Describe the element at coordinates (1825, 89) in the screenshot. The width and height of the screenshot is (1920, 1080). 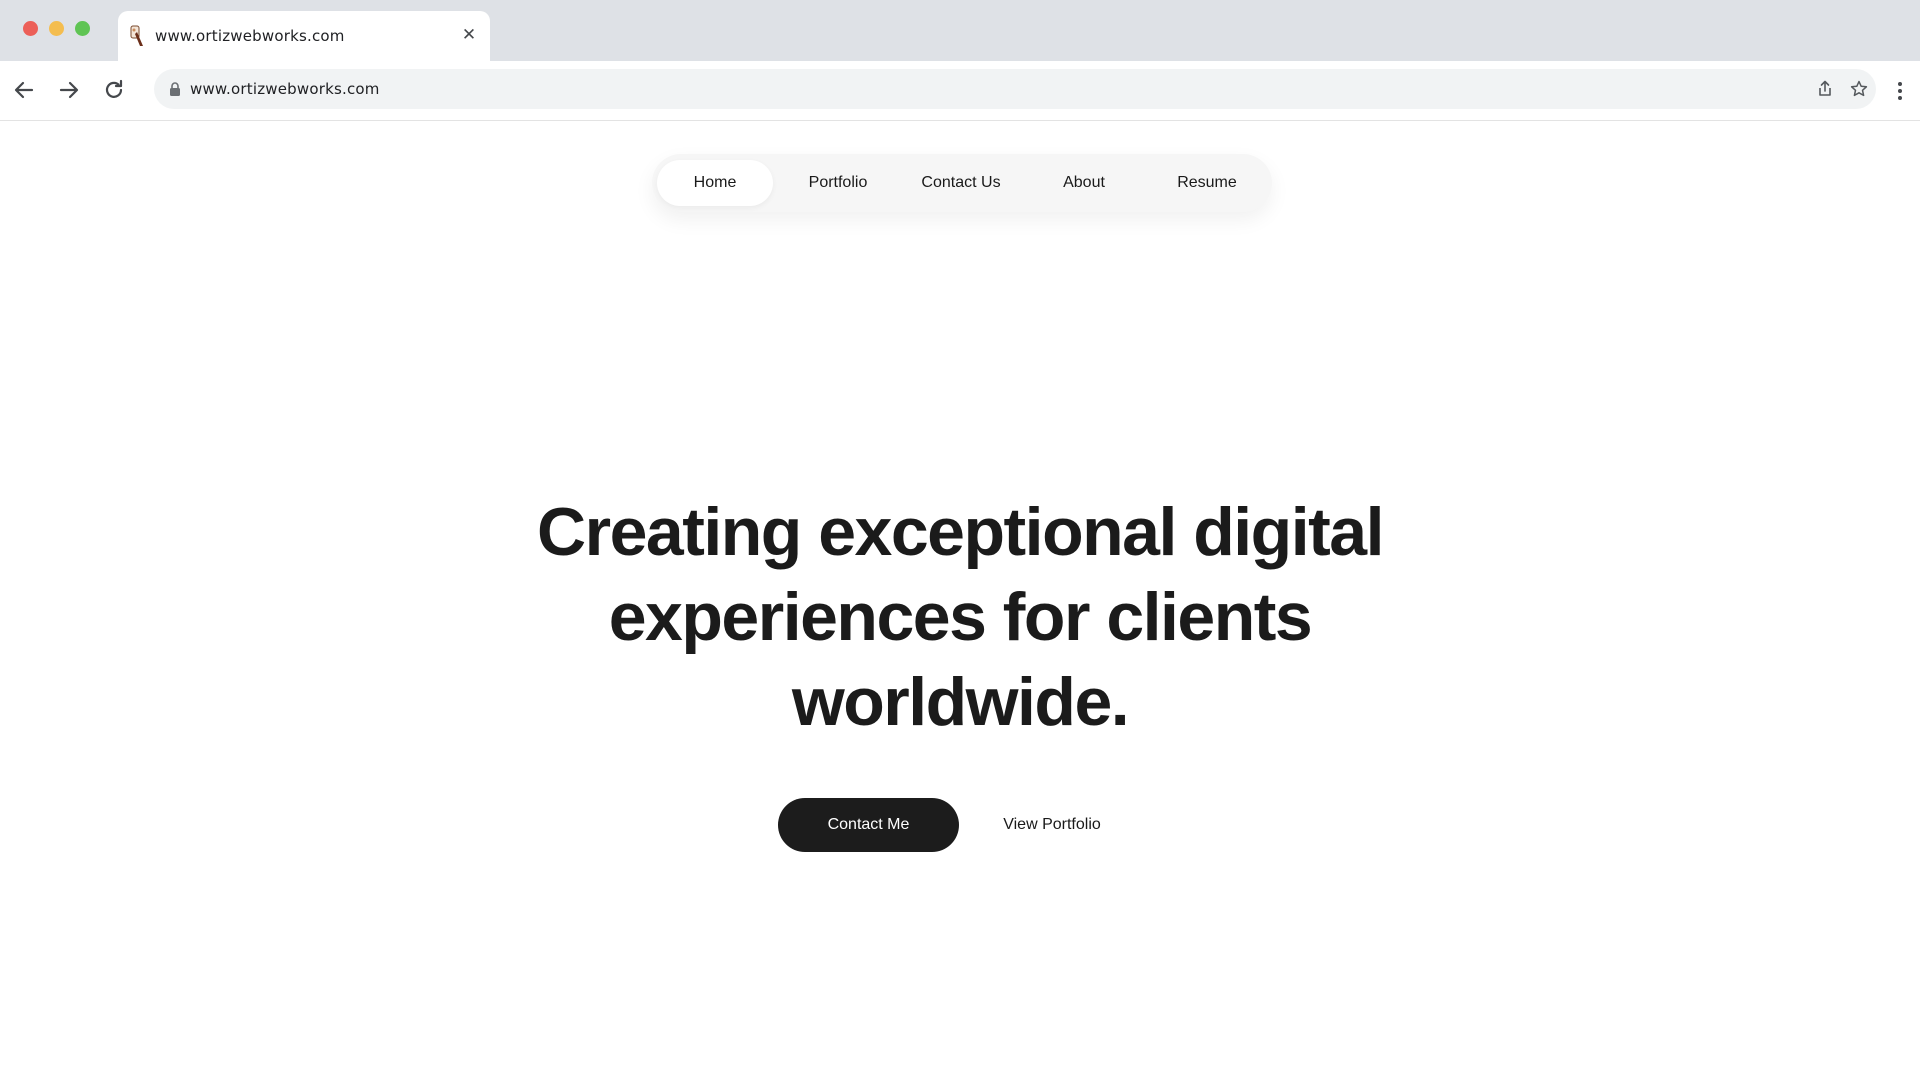
I see `share-icon` at that location.